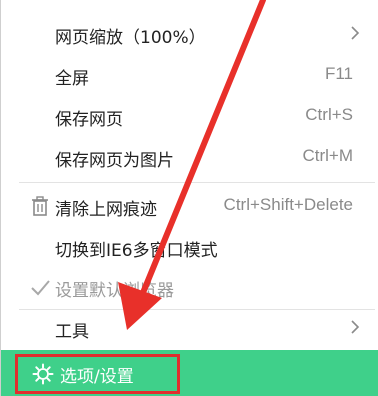 The width and height of the screenshot is (378, 396). What do you see at coordinates (288, 204) in the screenshot?
I see `menu-item-shortcut: Ctrl+Shift+Delete` at bounding box center [288, 204].